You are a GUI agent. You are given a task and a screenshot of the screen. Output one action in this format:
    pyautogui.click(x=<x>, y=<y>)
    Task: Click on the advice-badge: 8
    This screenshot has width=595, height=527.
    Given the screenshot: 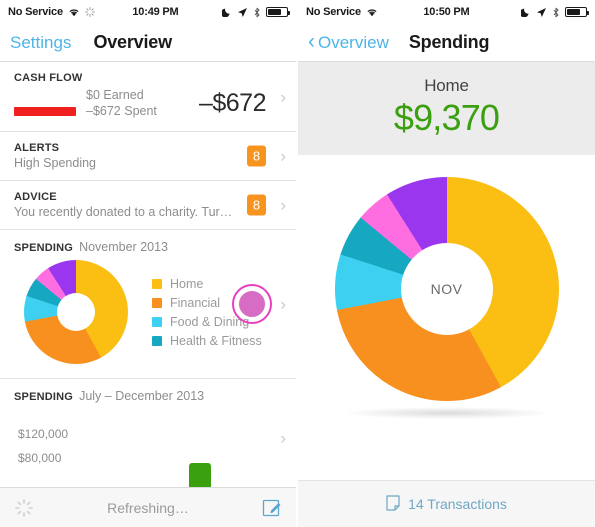 What is the action you would take?
    pyautogui.click(x=256, y=205)
    